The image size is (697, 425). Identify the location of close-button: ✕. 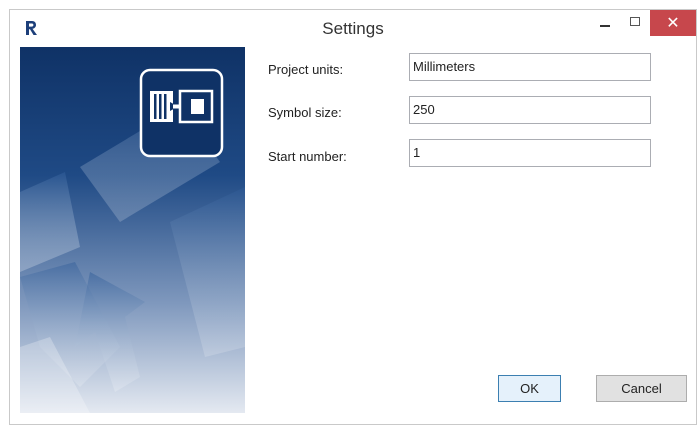
(673, 23).